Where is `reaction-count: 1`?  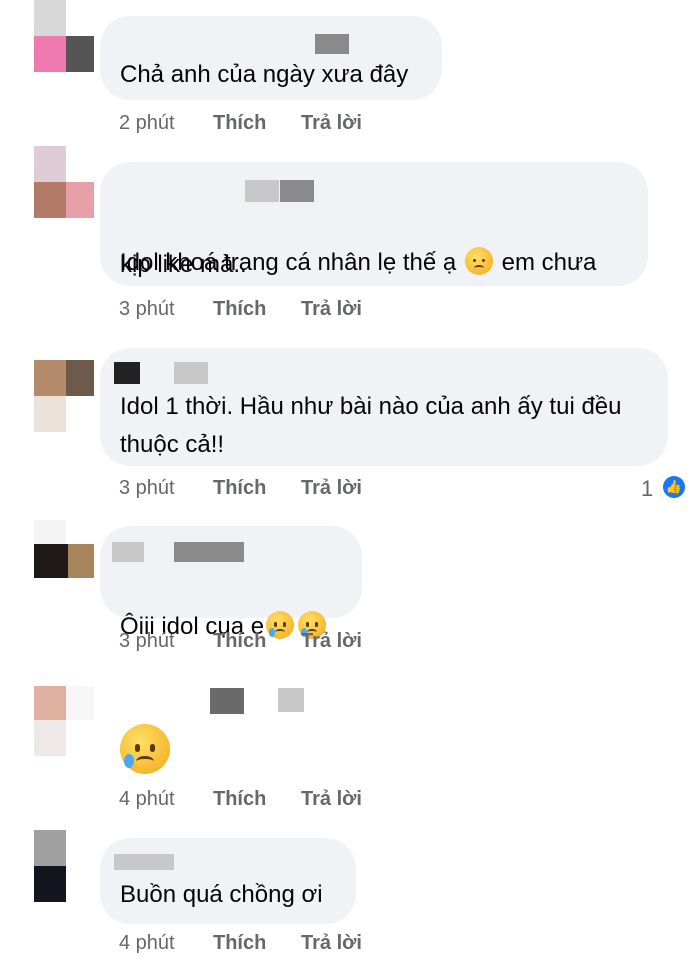 reaction-count: 1 is located at coordinates (647, 489).